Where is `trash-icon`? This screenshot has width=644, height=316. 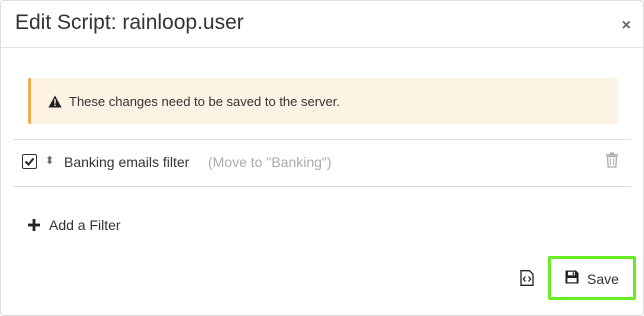
trash-icon is located at coordinates (612, 160).